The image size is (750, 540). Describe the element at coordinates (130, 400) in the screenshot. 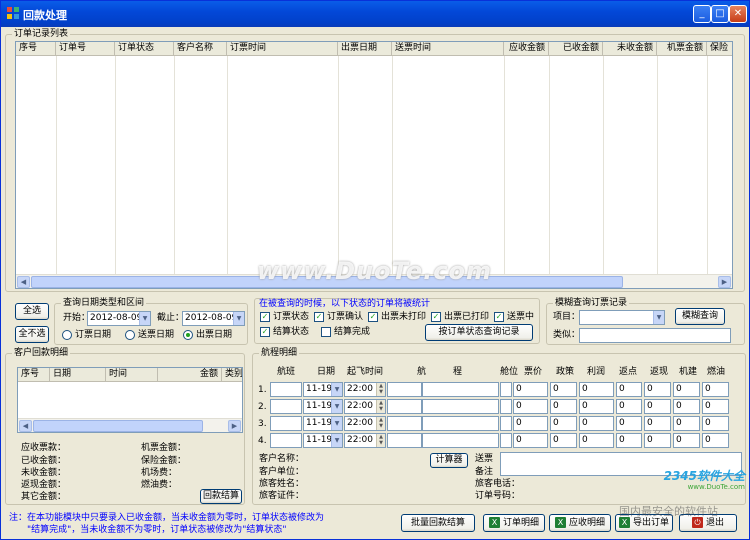

I see `payments-table: 序号 日期 时间 金额 类别 ◀ ▶` at that location.